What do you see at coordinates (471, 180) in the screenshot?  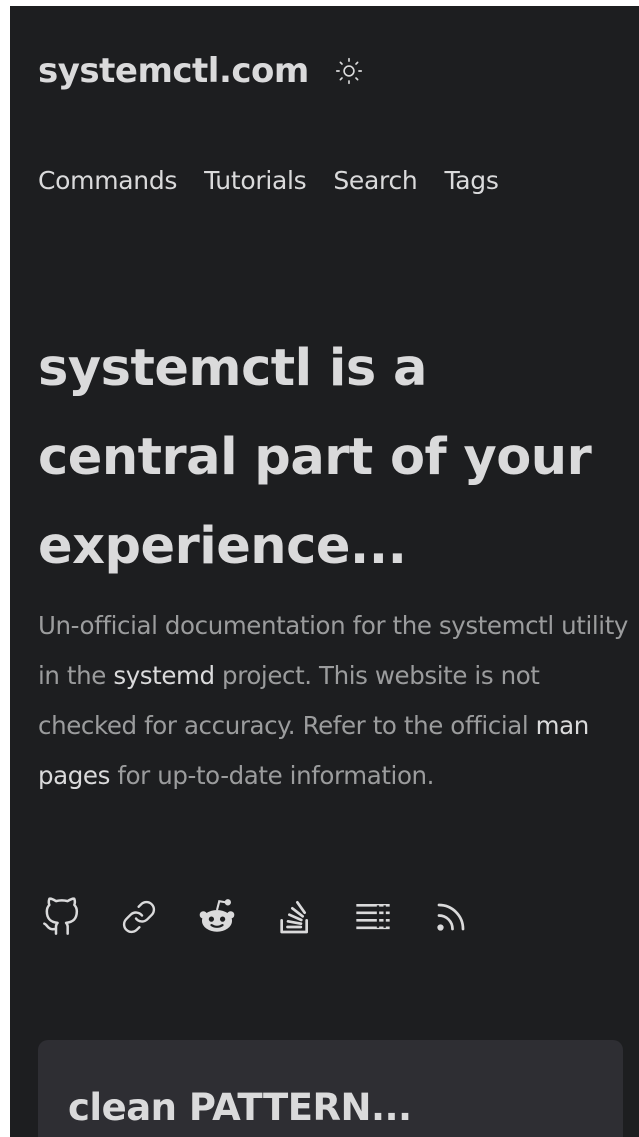 I see `nav-item-tags: Tags` at bounding box center [471, 180].